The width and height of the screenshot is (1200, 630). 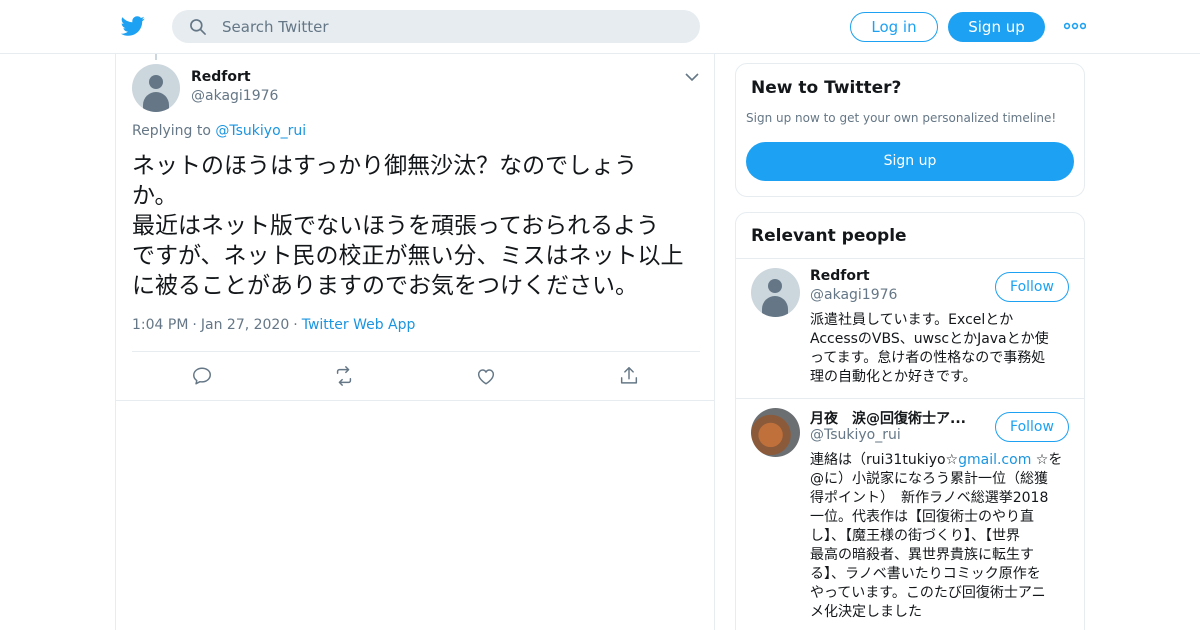 I want to click on twitter-bird-icon, so click(x=133, y=26).